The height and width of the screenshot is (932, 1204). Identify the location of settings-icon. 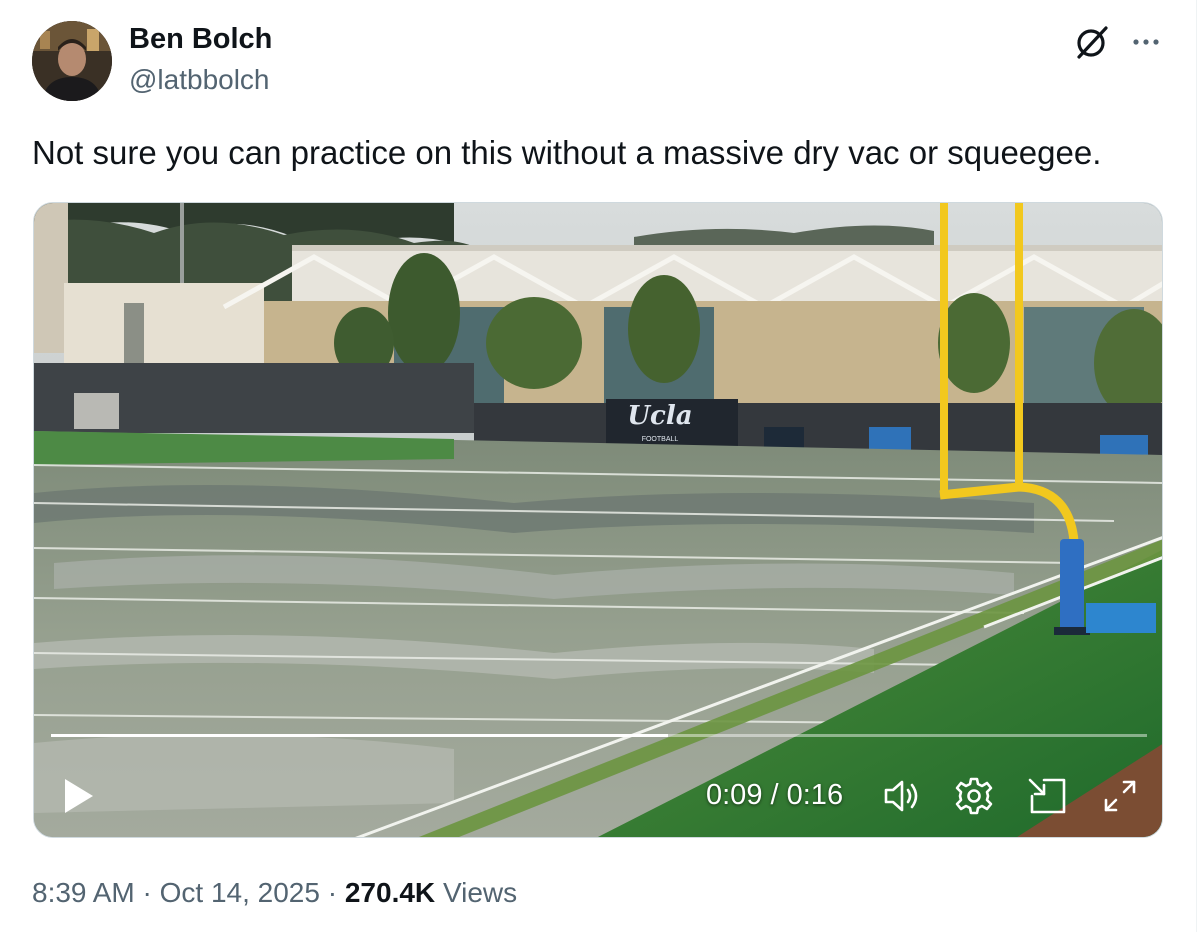
(974, 796).